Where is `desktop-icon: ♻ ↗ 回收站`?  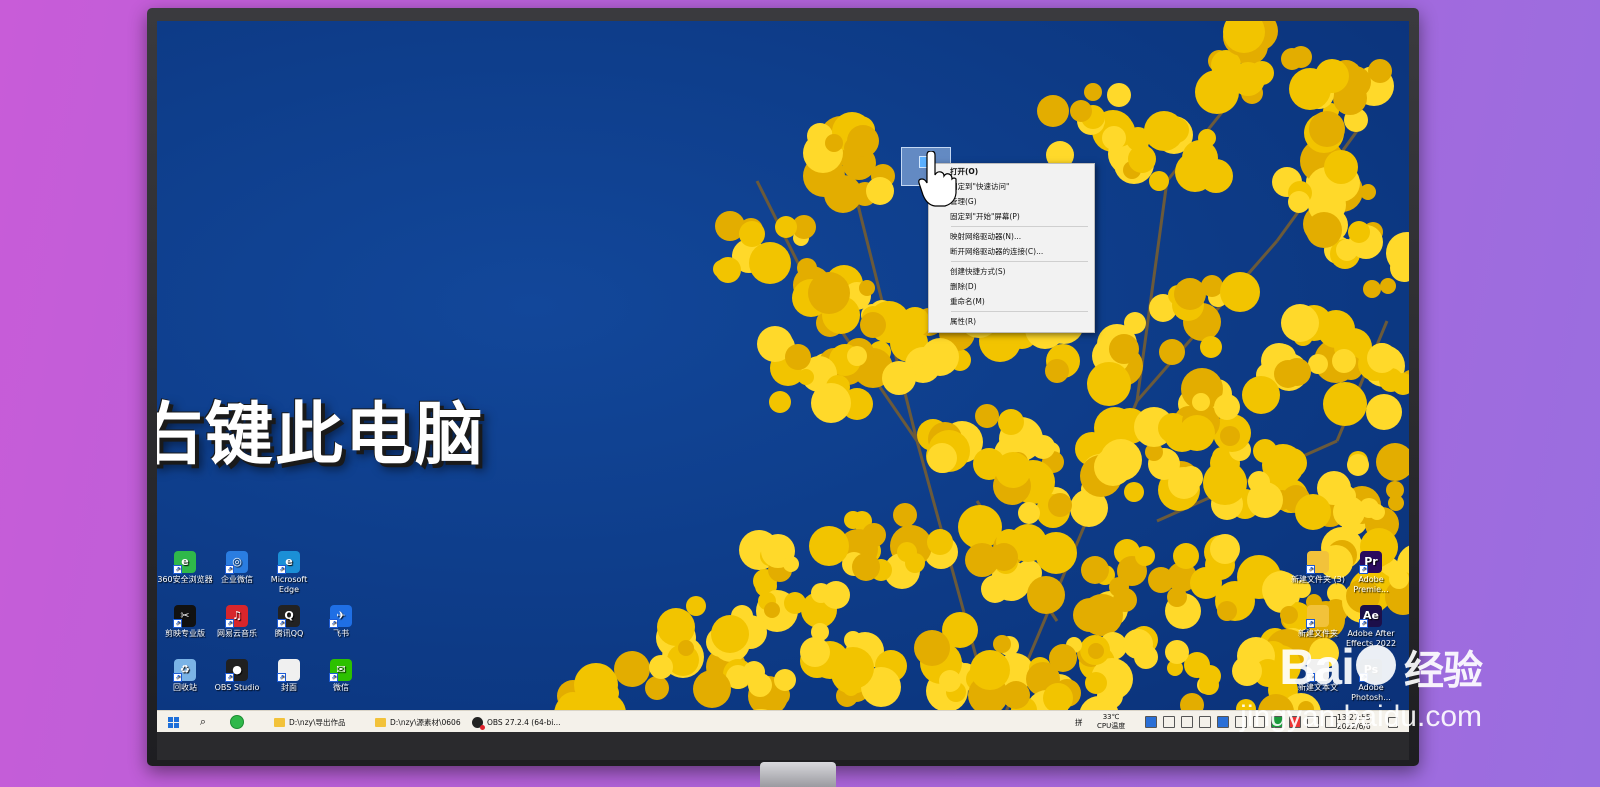
desktop-icon: ♻ ↗ 回收站 is located at coordinates (185, 676).